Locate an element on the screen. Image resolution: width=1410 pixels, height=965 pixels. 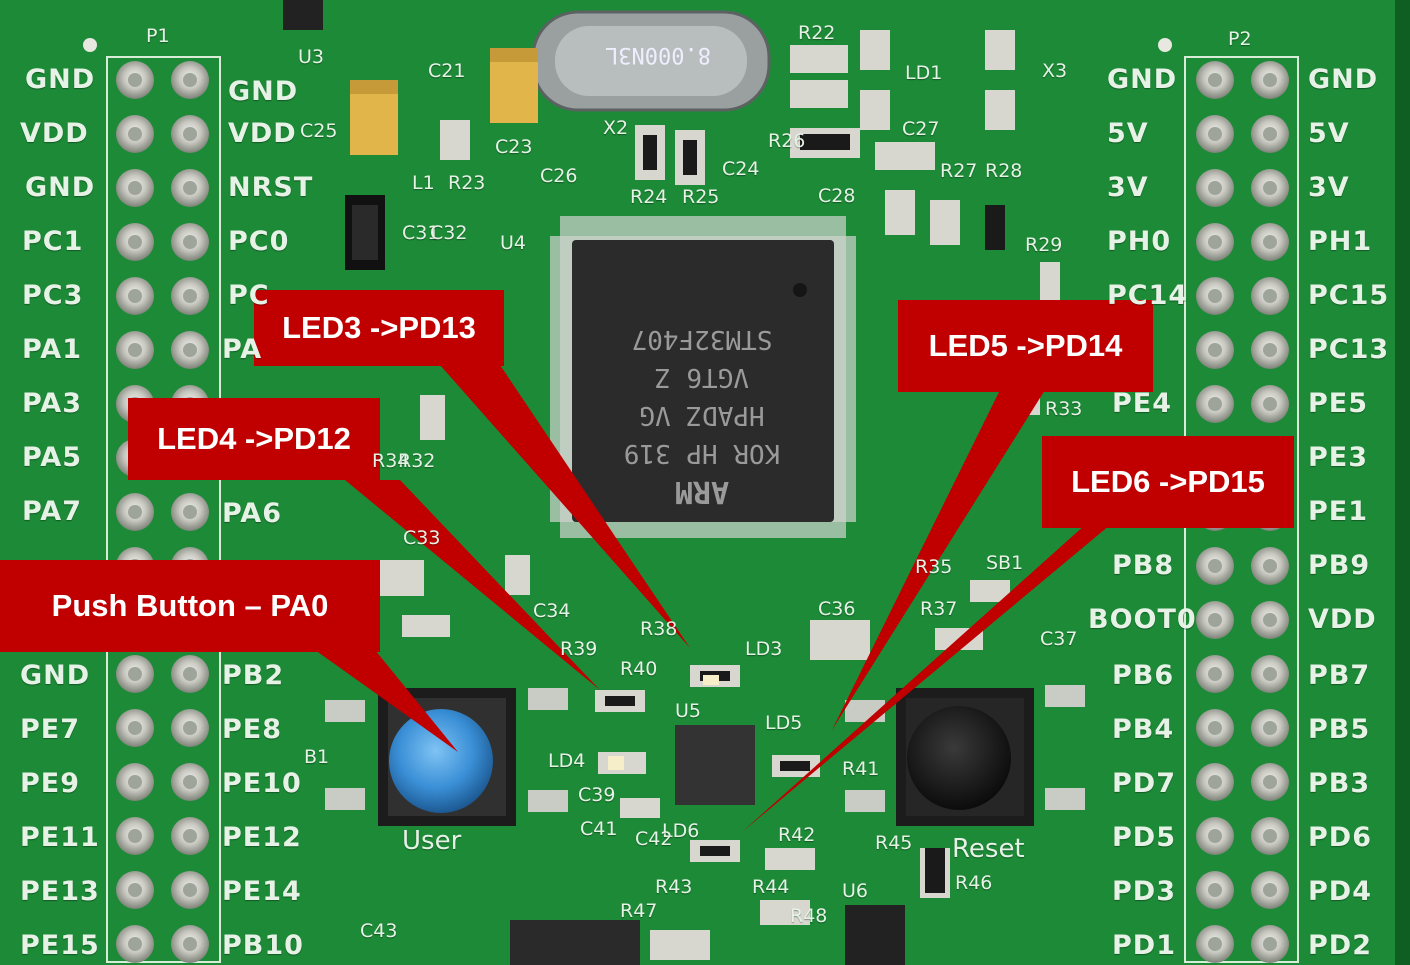
callout-push-button-text: Push Button – PA0 is located at coordinates (190, 605).